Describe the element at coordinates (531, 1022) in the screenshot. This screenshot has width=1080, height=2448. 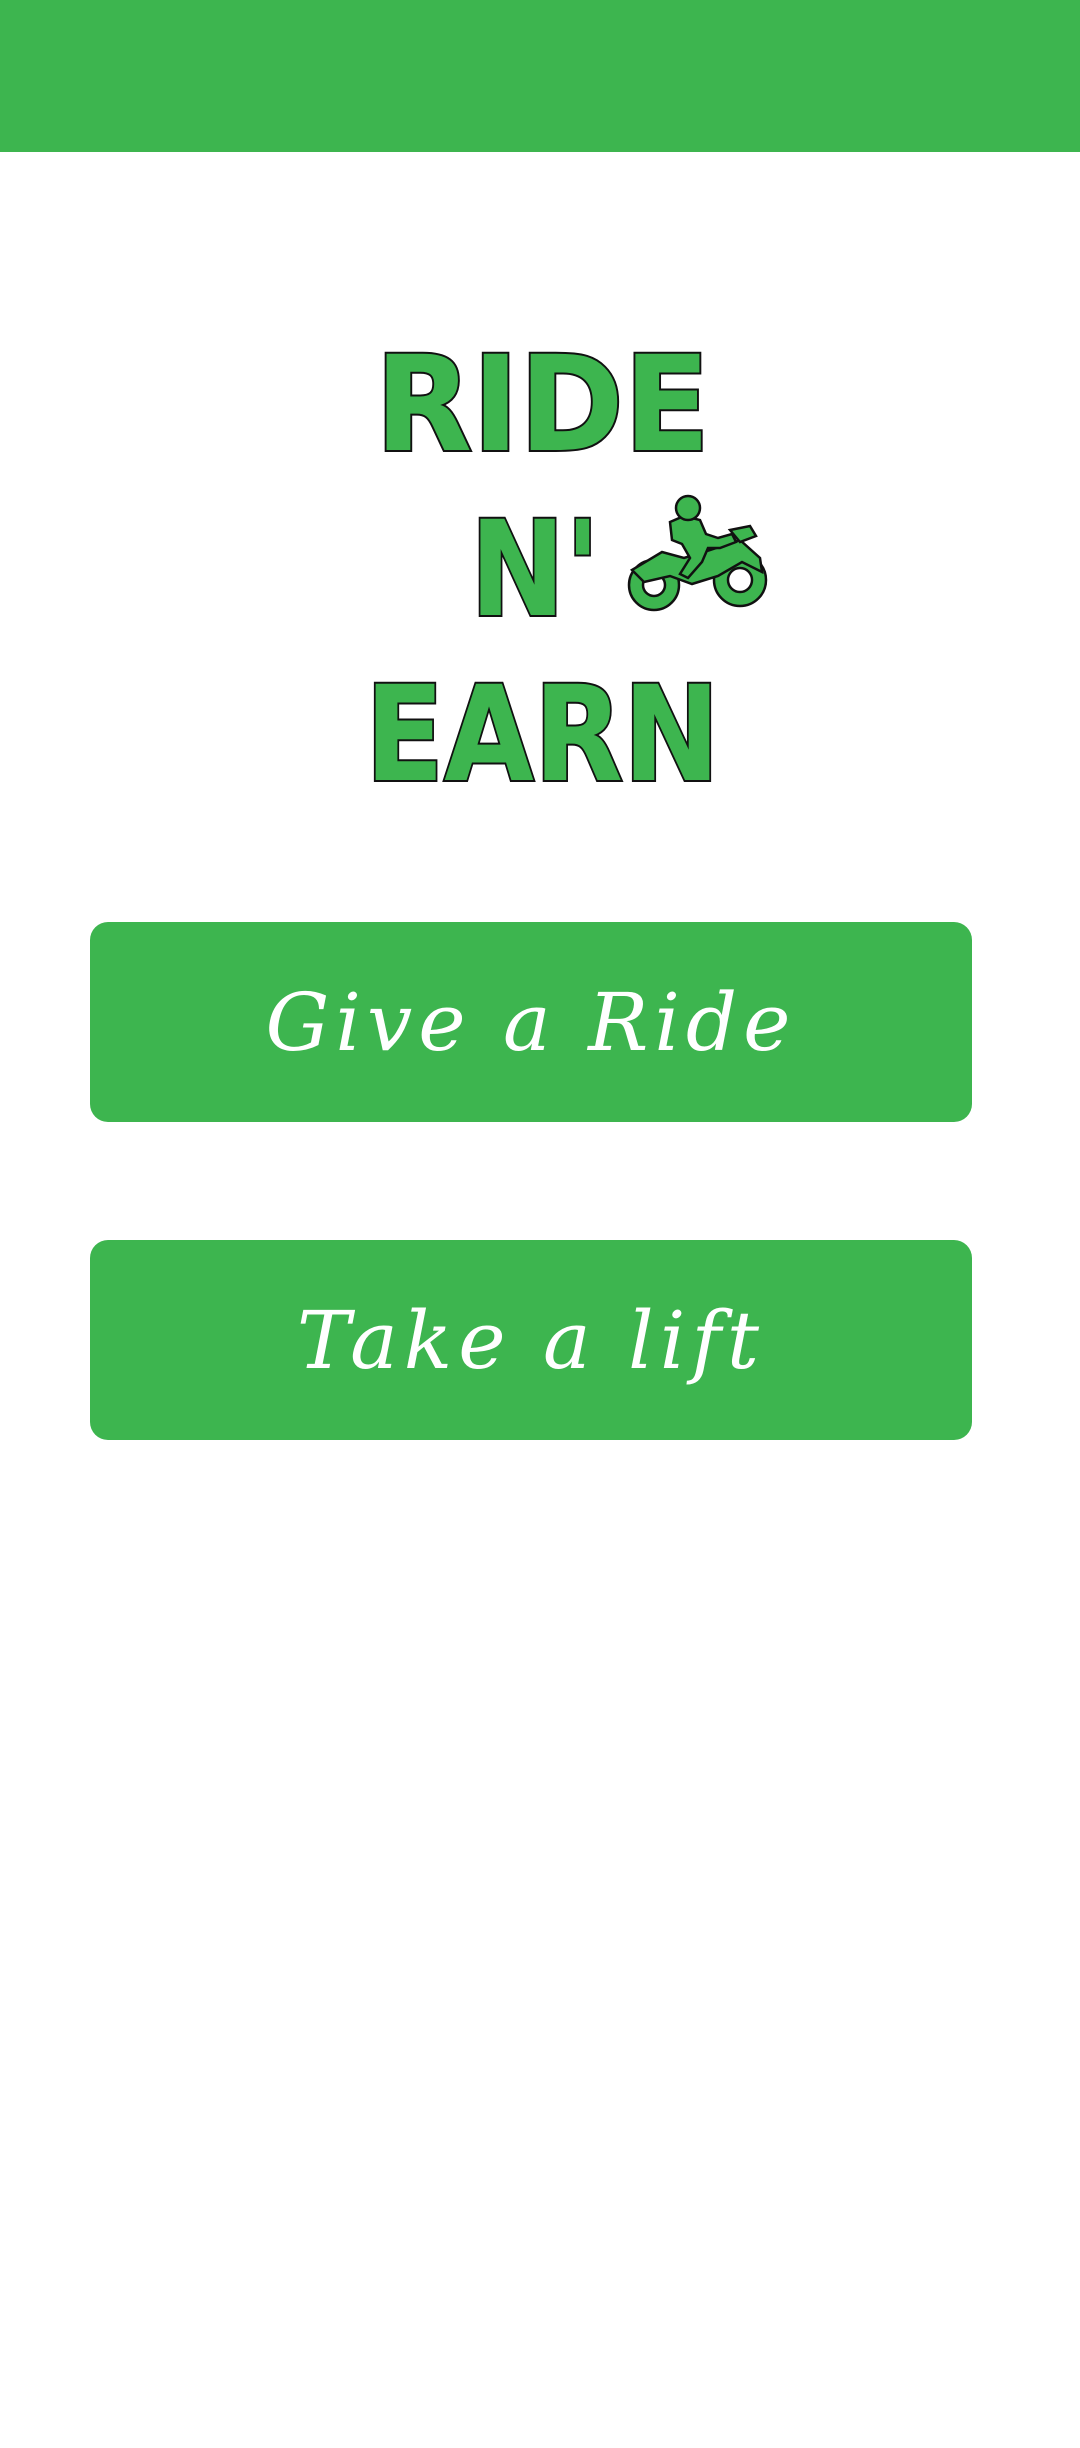
I see `give-a-ride-button: Give a Ride` at that location.